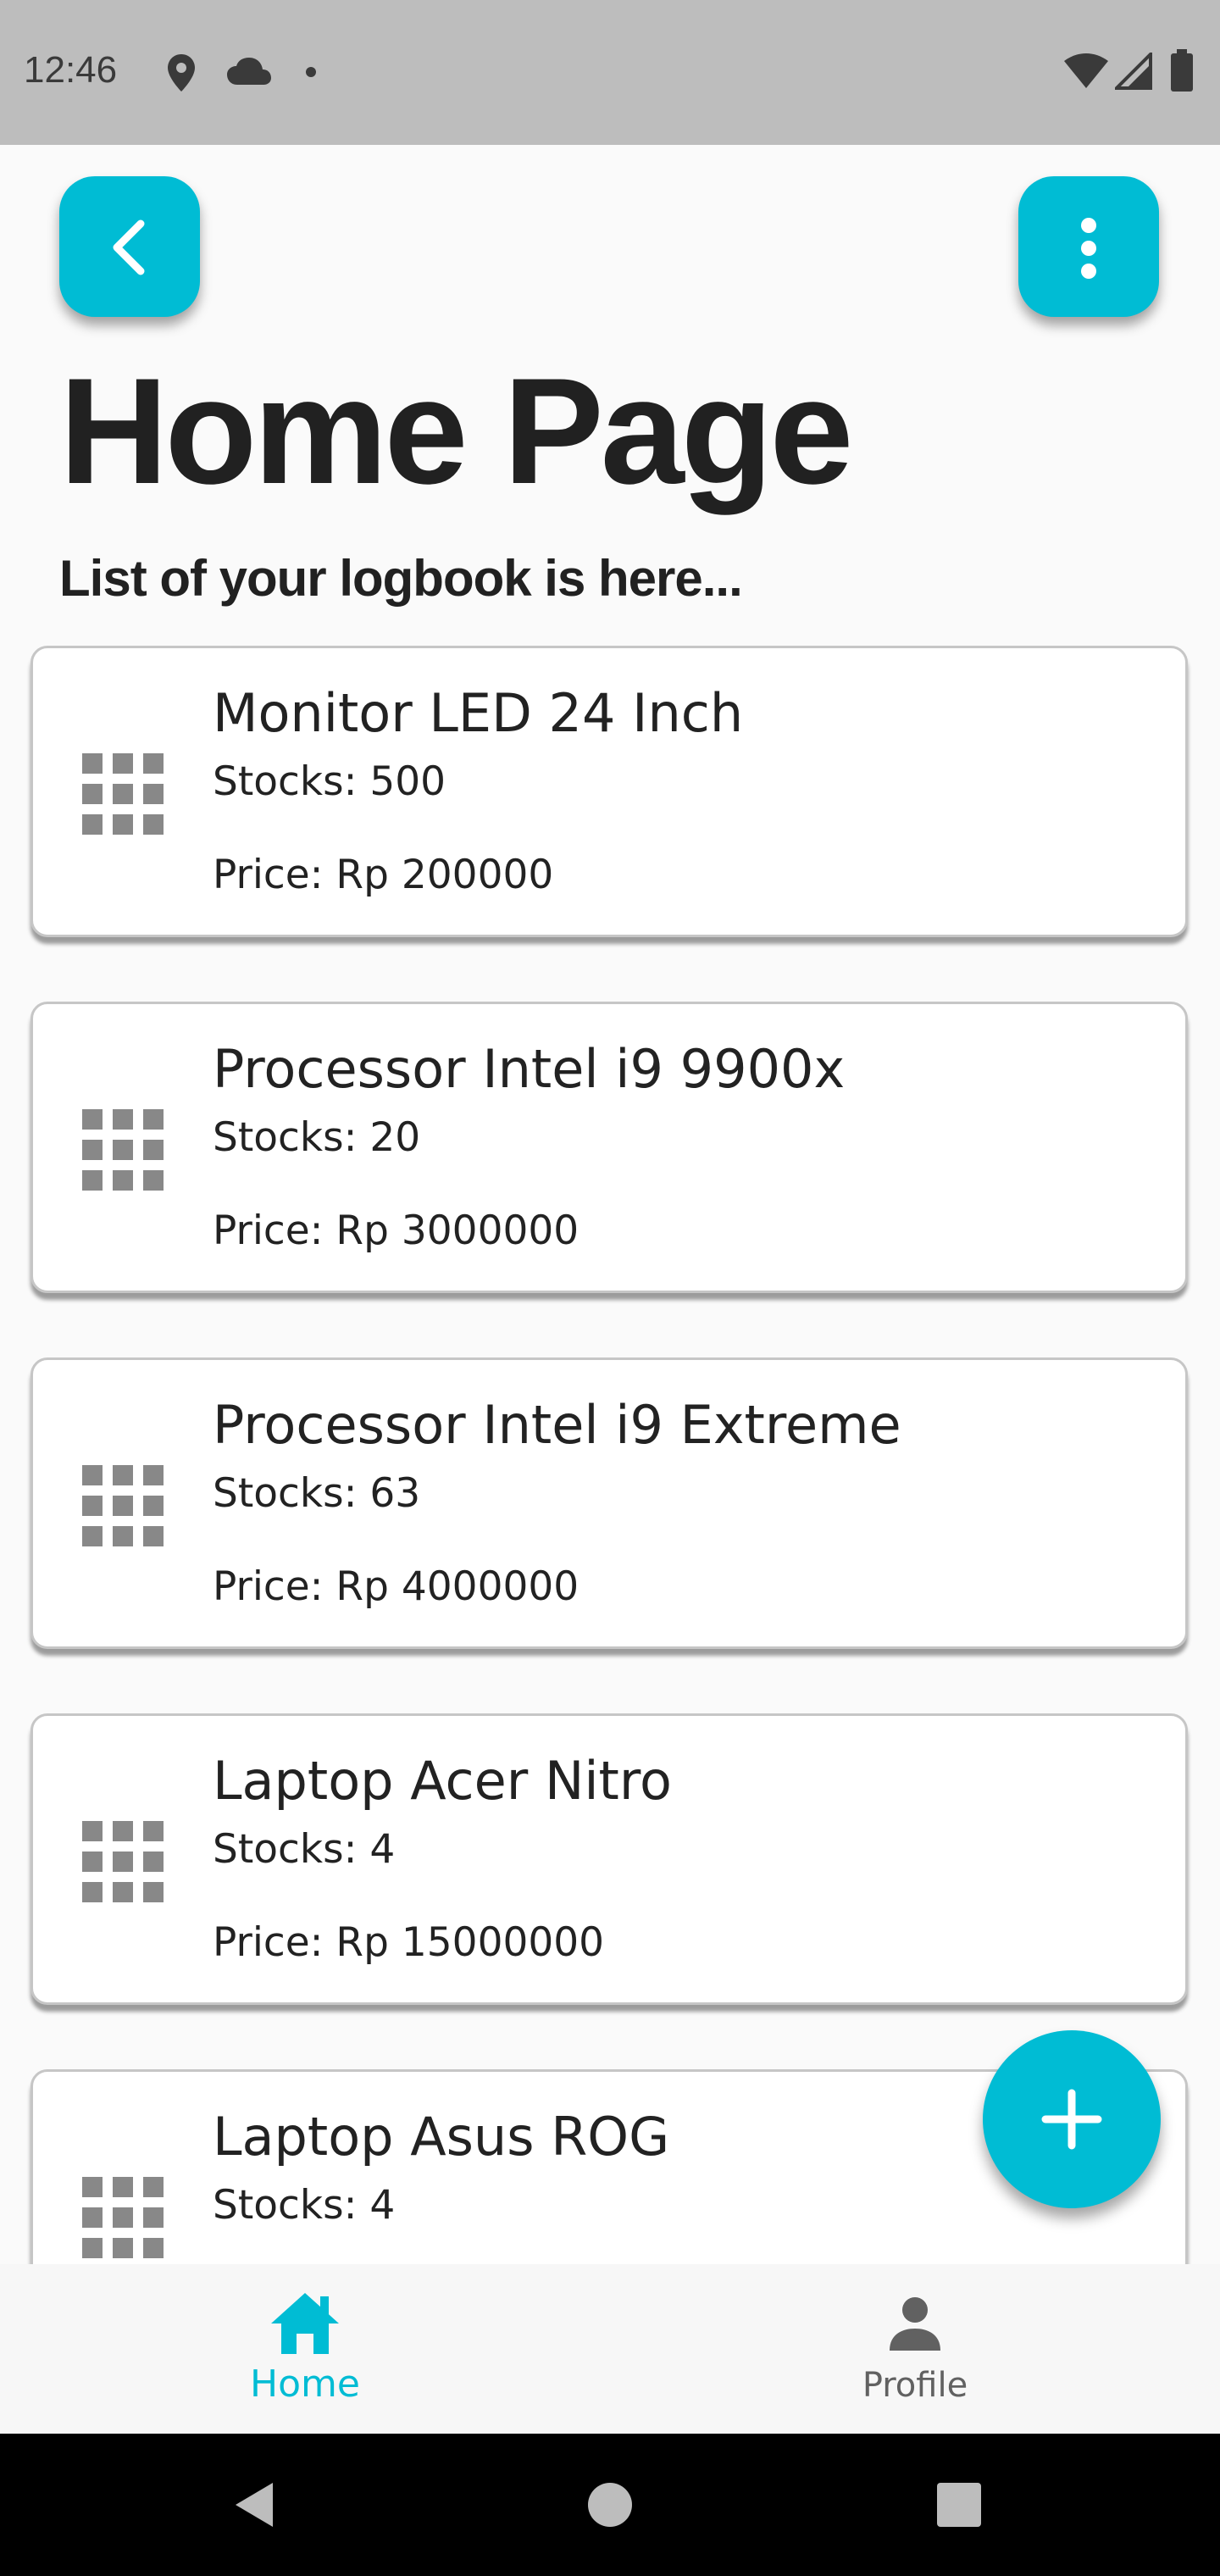 This screenshot has height=2576, width=1220. I want to click on system-nav-bar, so click(610, 2505).